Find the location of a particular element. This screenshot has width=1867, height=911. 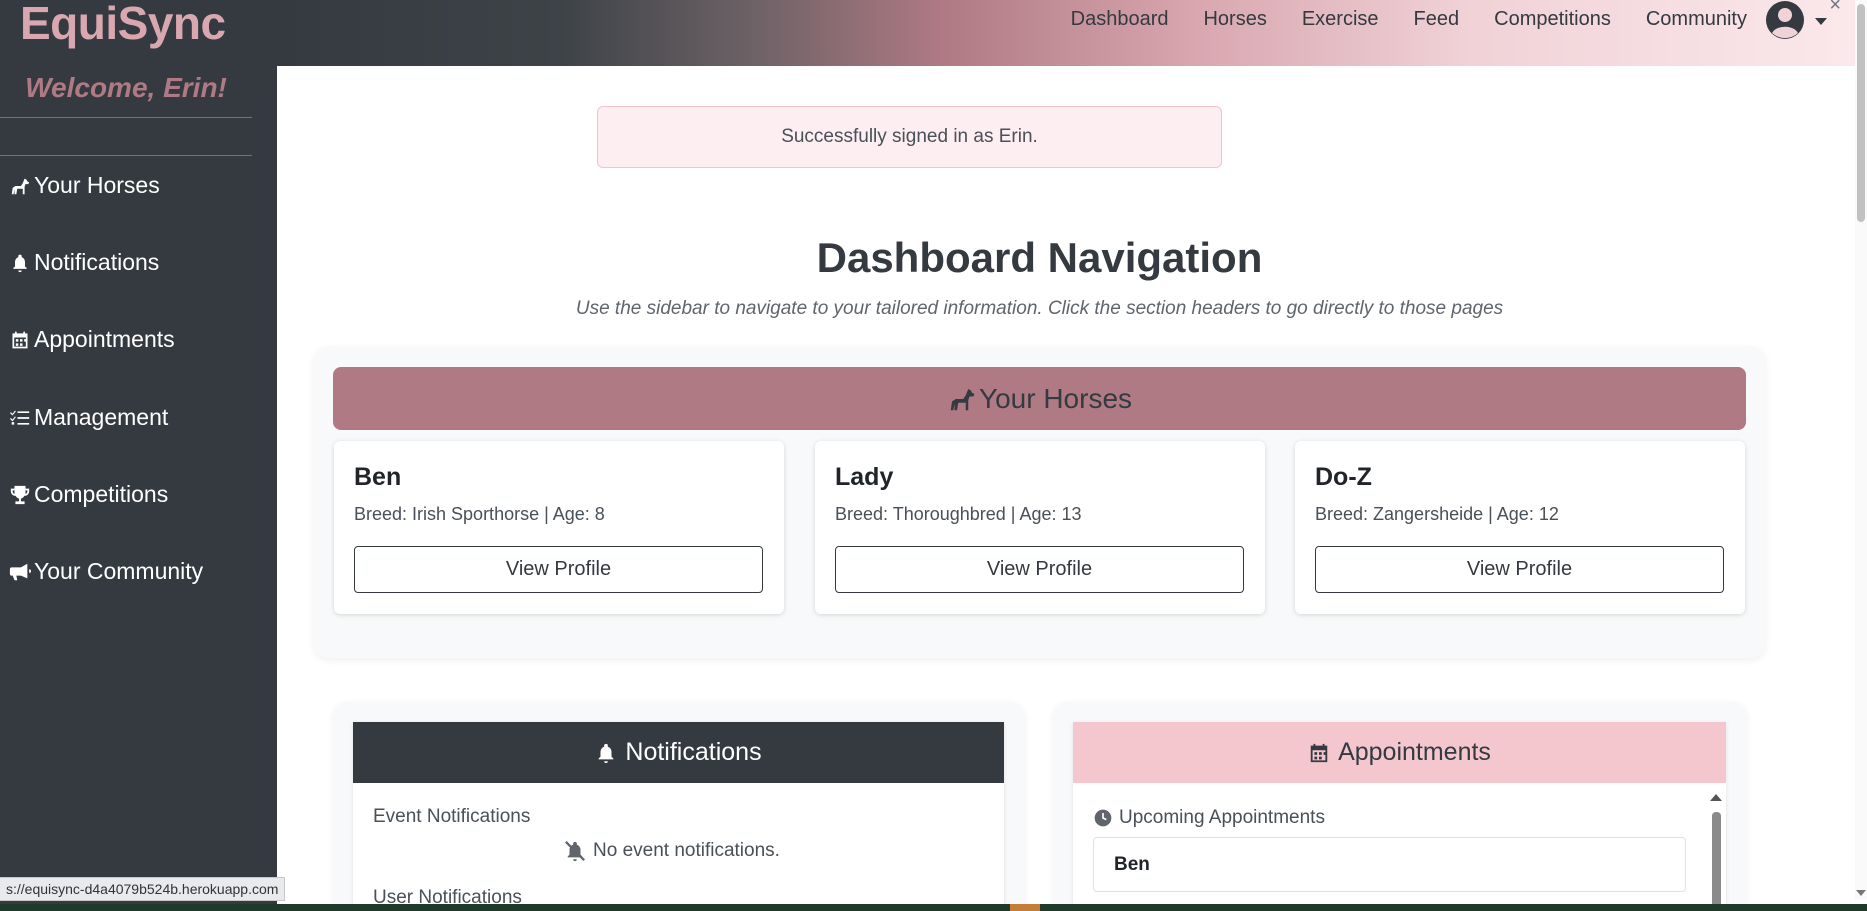

your-horses-header-label: Your Horses is located at coordinates (1055, 398).